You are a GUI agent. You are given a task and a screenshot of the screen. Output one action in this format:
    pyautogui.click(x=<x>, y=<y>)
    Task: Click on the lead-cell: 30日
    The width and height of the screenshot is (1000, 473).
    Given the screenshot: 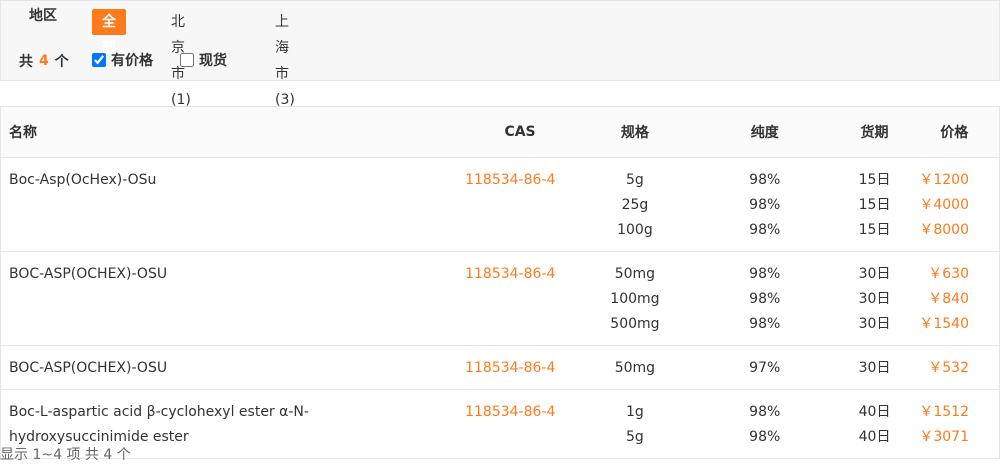 What is the action you would take?
    pyautogui.click(x=875, y=368)
    